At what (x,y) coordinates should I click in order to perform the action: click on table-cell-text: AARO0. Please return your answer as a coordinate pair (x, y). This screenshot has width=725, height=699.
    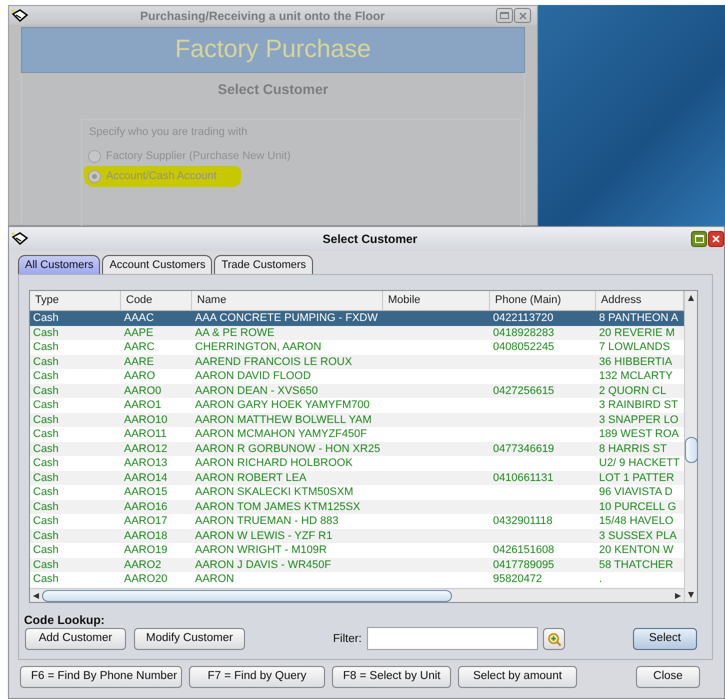
    Looking at the image, I should click on (142, 391).